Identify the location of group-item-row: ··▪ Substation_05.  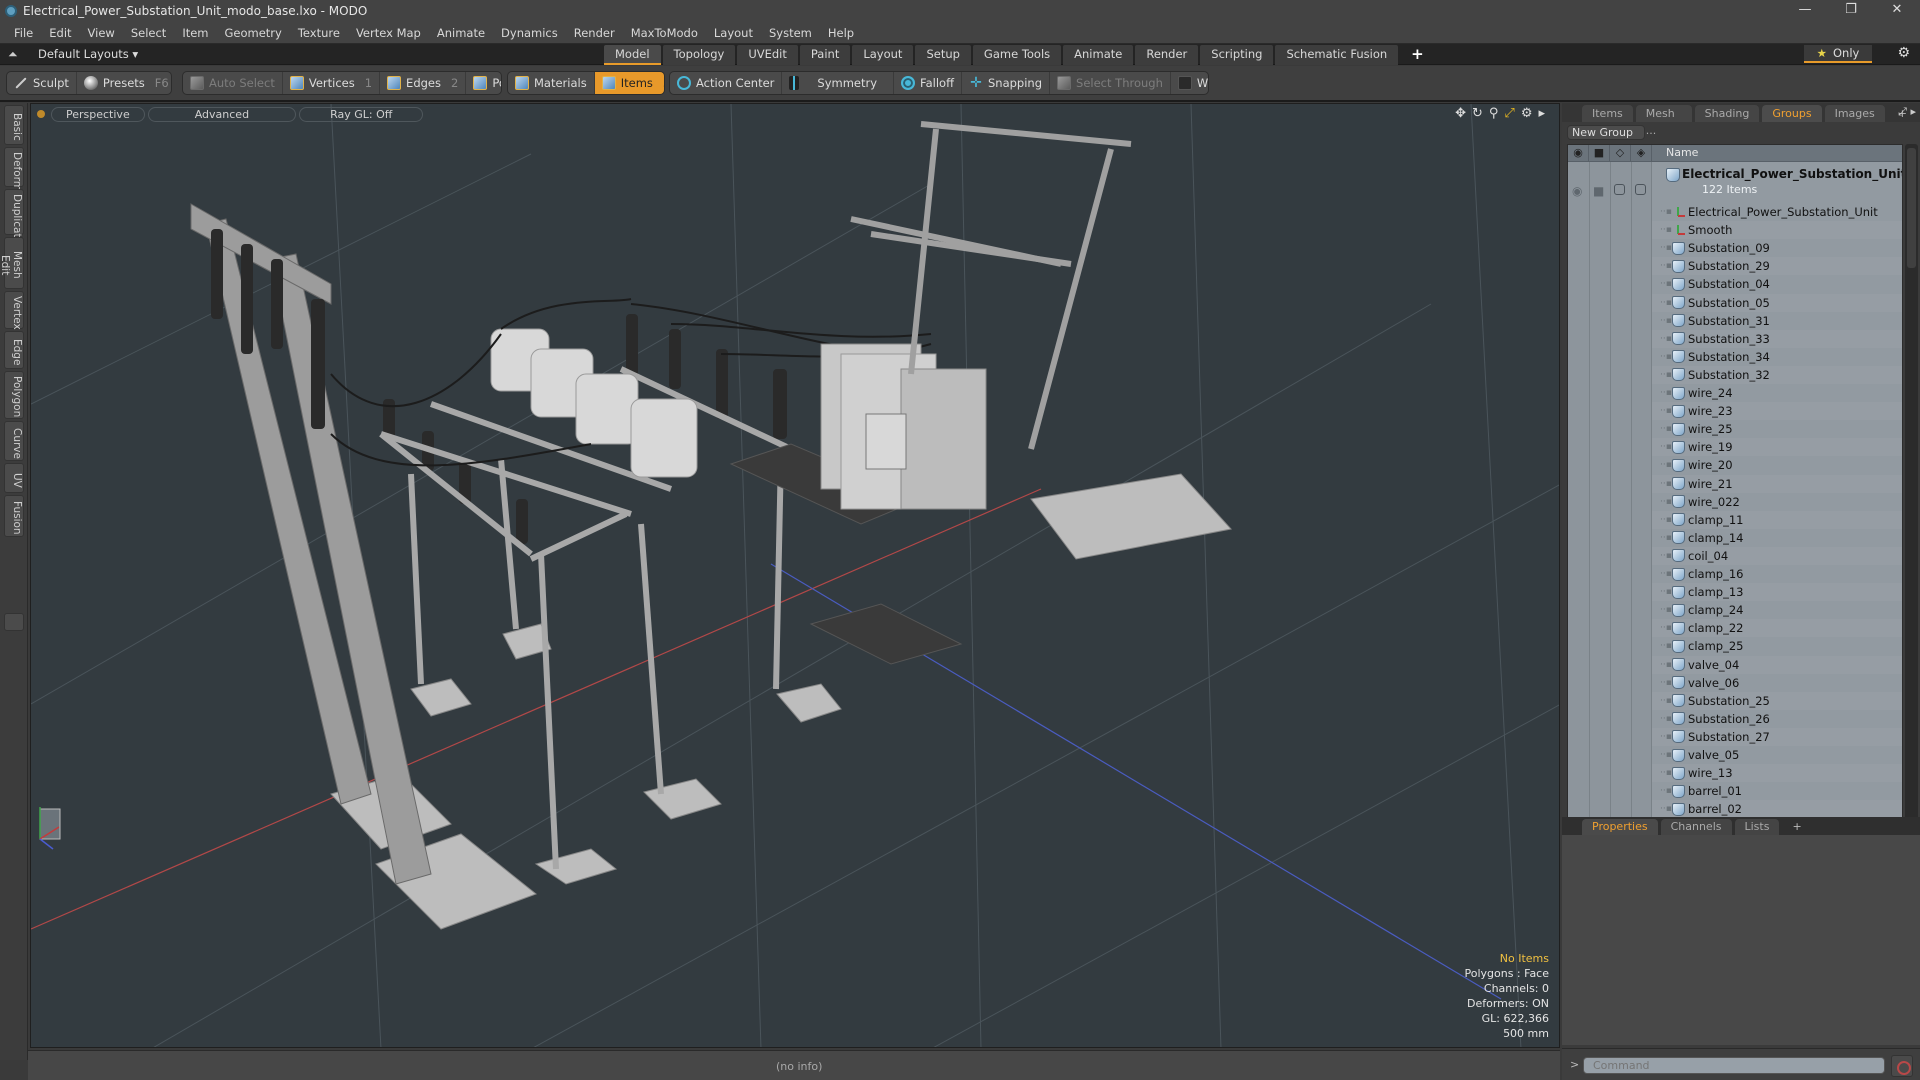
(1777, 302).